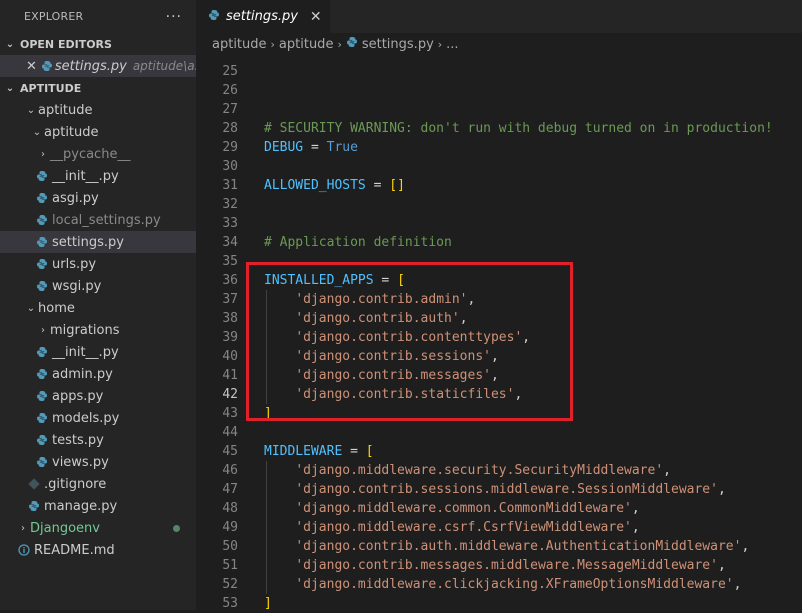 This screenshot has height=613, width=802. What do you see at coordinates (230, 375) in the screenshot?
I see `line-number: 41` at bounding box center [230, 375].